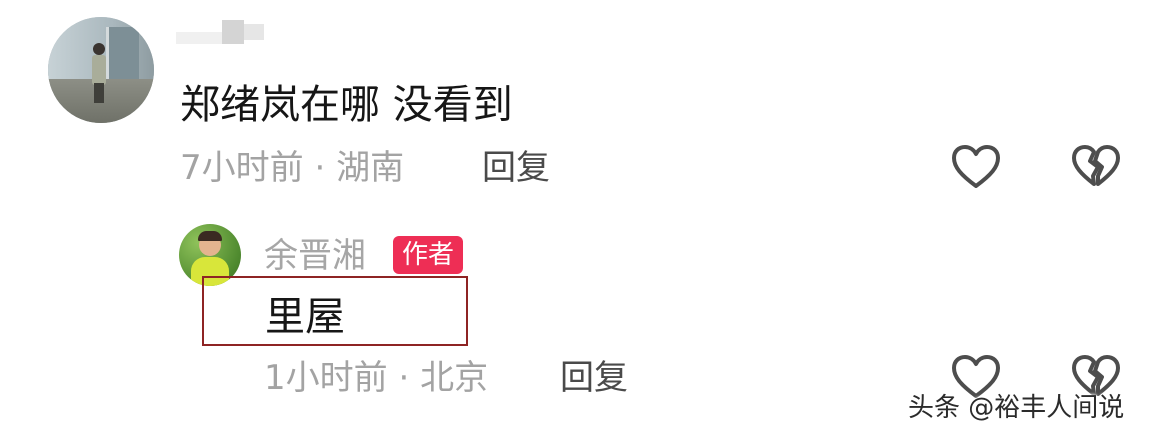 Image resolution: width=1170 pixels, height=437 pixels. Describe the element at coordinates (346, 105) in the screenshot. I see `comment-text: 郑绪岚在哪 没看到` at that location.